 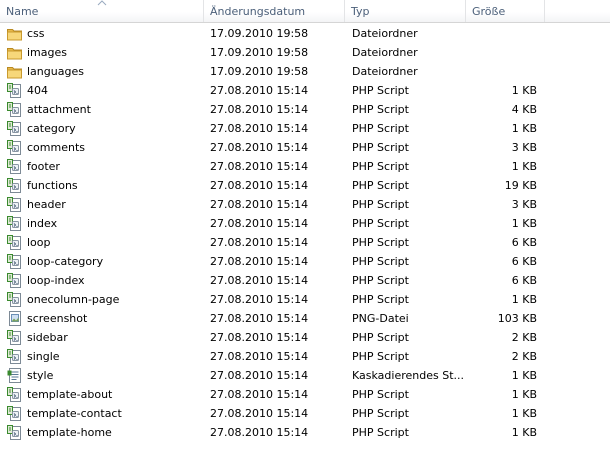 I want to click on file-name-cell: style, so click(x=105, y=375).